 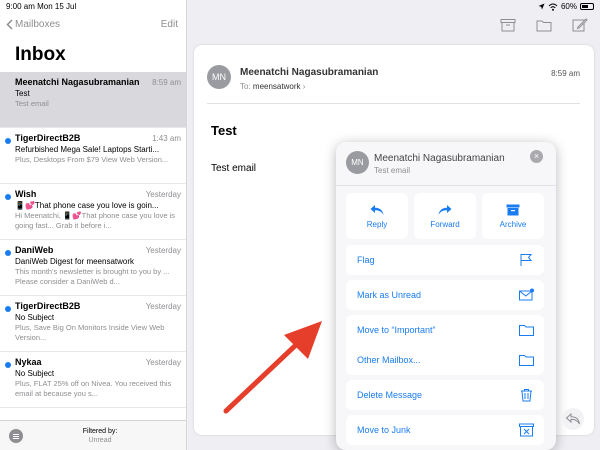 What do you see at coordinates (526, 430) in the screenshot?
I see `junk-icon` at bounding box center [526, 430].